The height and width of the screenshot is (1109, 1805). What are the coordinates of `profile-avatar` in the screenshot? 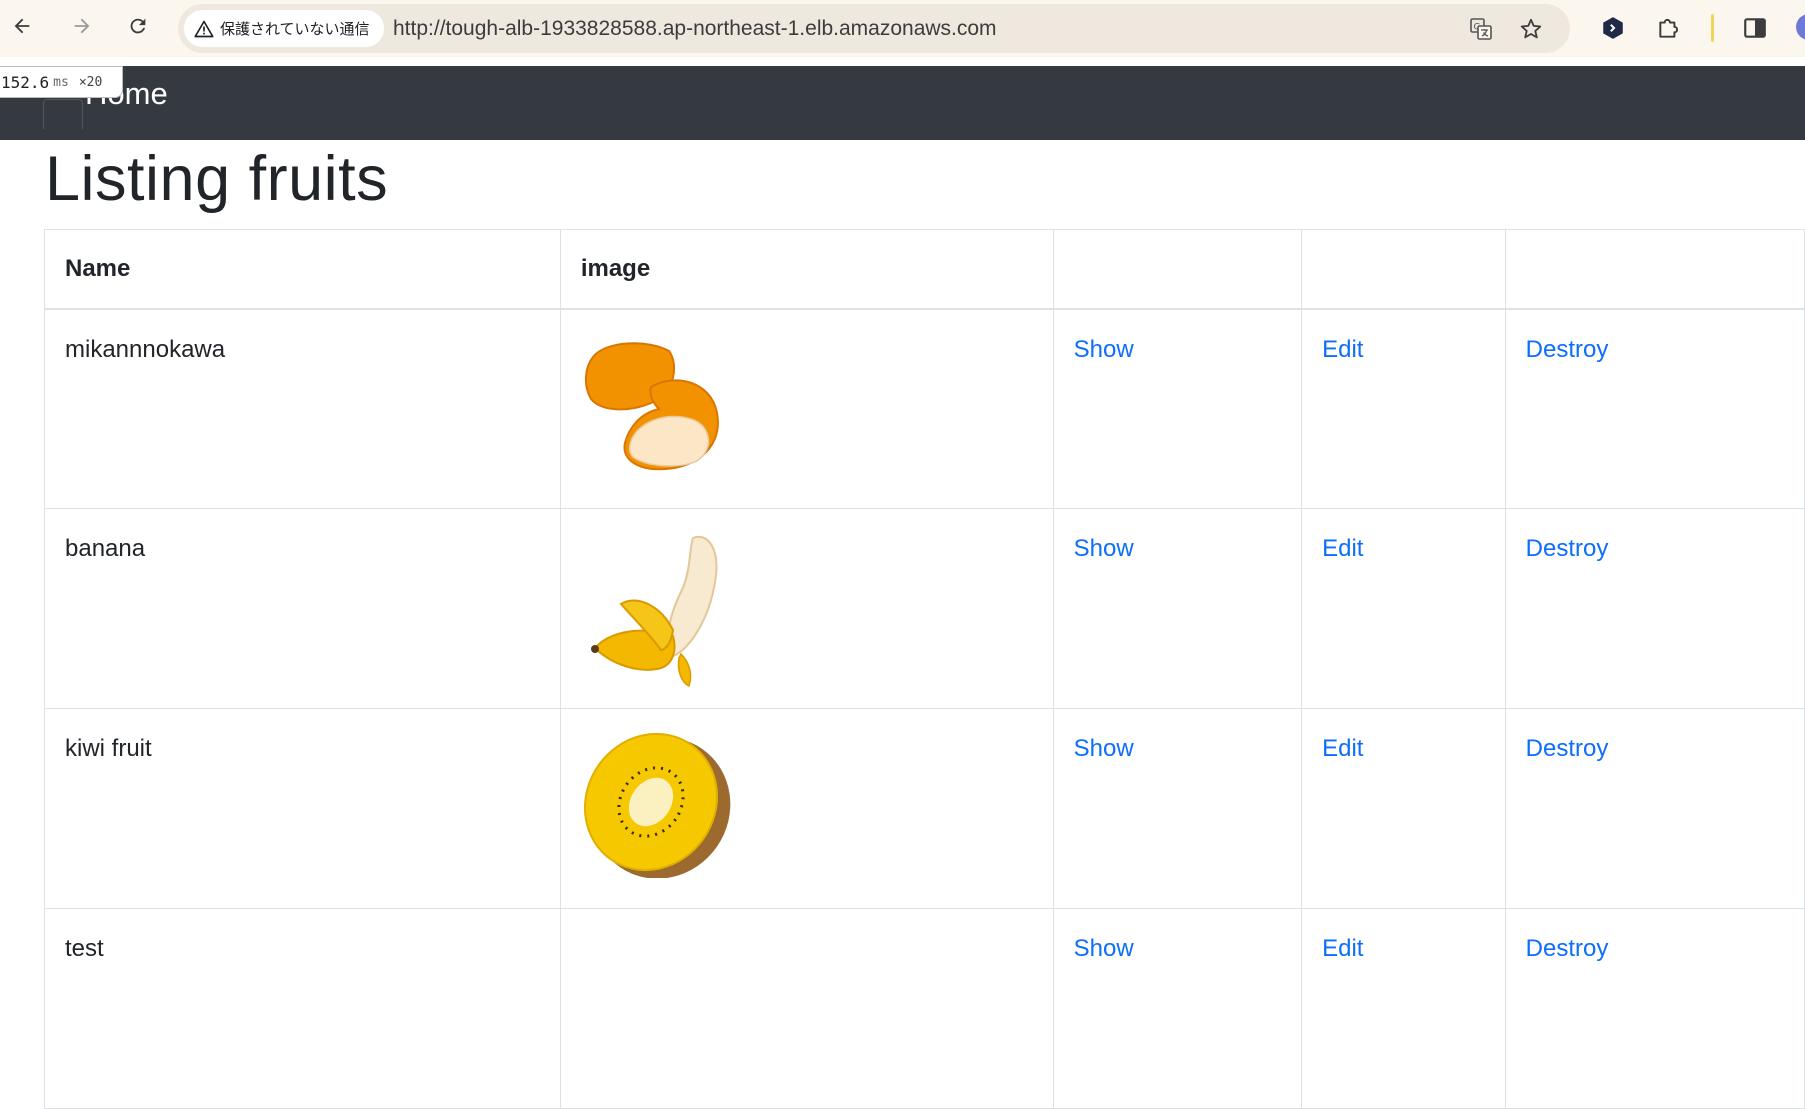 It's located at (1800, 27).